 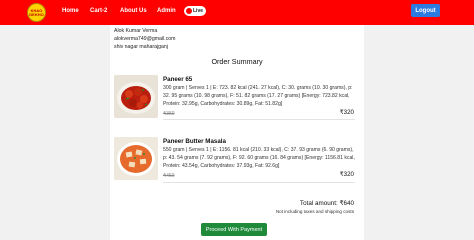 I want to click on item-mrp: ₹350, so click(x=169, y=114).